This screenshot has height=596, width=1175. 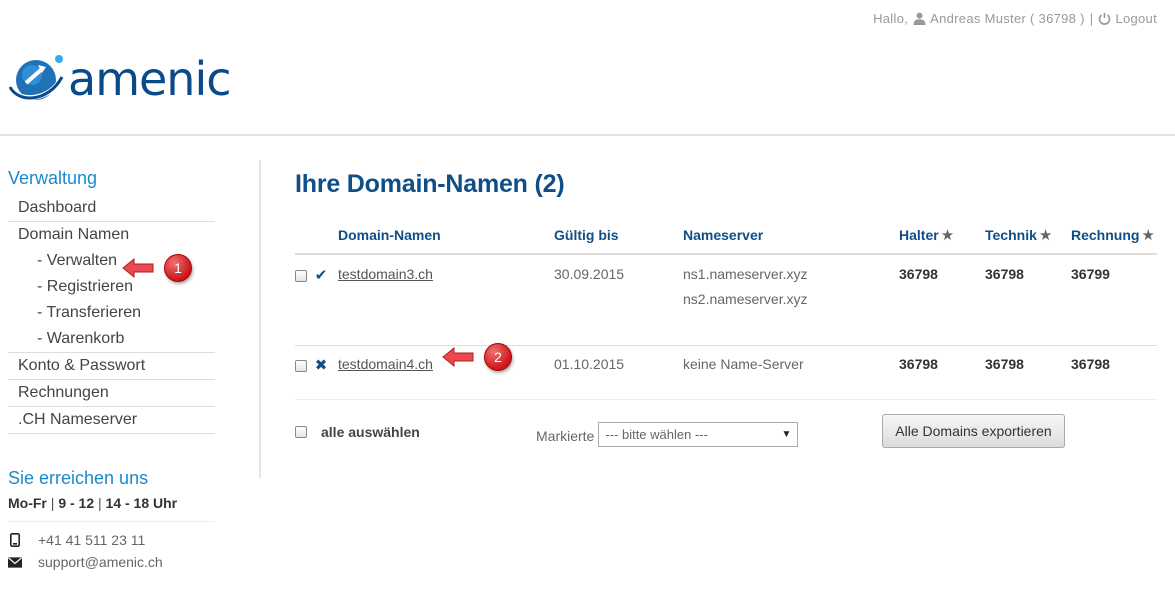 I want to click on sidebar-item-ch-nameserver: .CH Nameserver, so click(x=111, y=420).